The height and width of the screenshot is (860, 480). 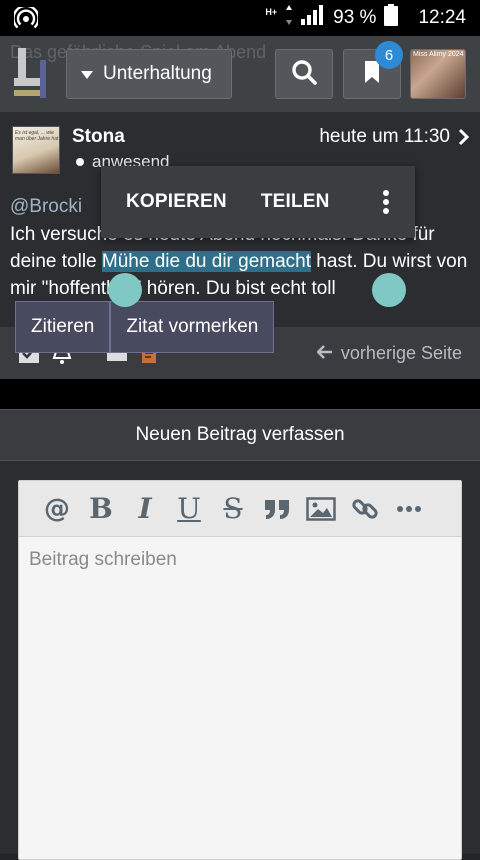 What do you see at coordinates (292, 202) in the screenshot?
I see `share-button: TEILEN` at bounding box center [292, 202].